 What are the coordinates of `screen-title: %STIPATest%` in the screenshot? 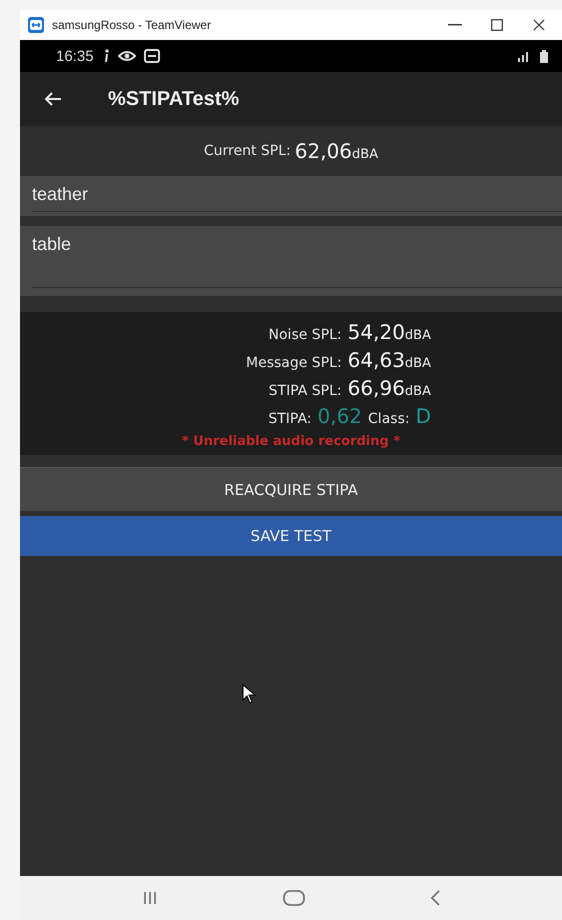 It's located at (174, 99).